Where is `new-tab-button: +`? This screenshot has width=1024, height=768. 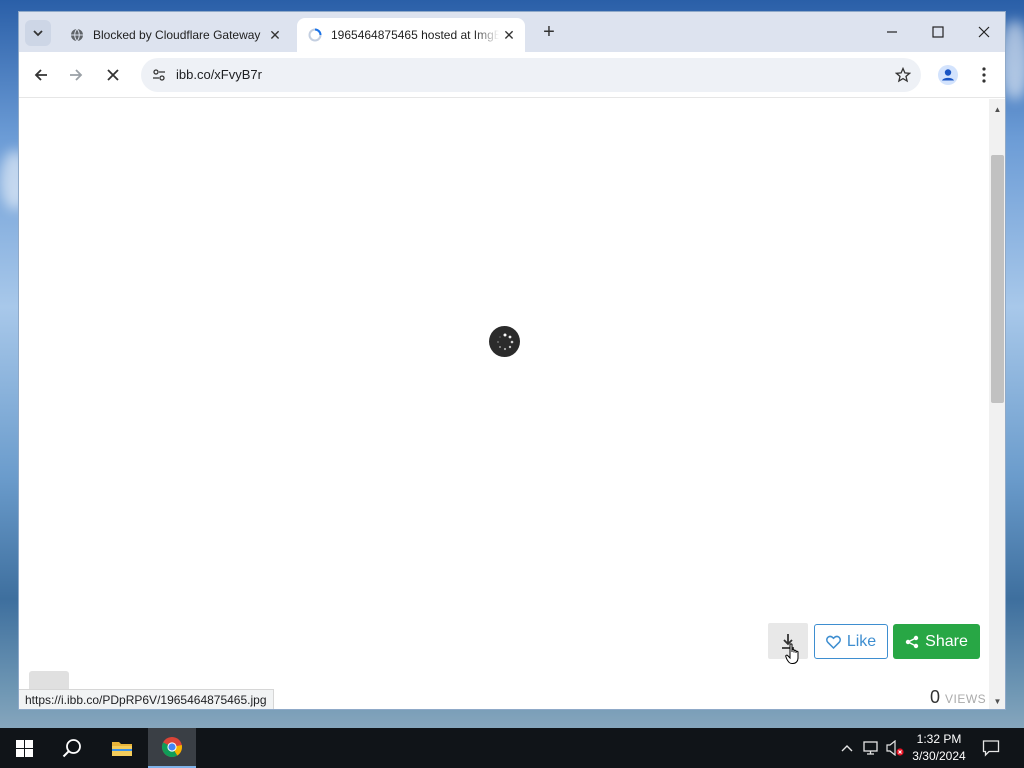 new-tab-button: + is located at coordinates (549, 32).